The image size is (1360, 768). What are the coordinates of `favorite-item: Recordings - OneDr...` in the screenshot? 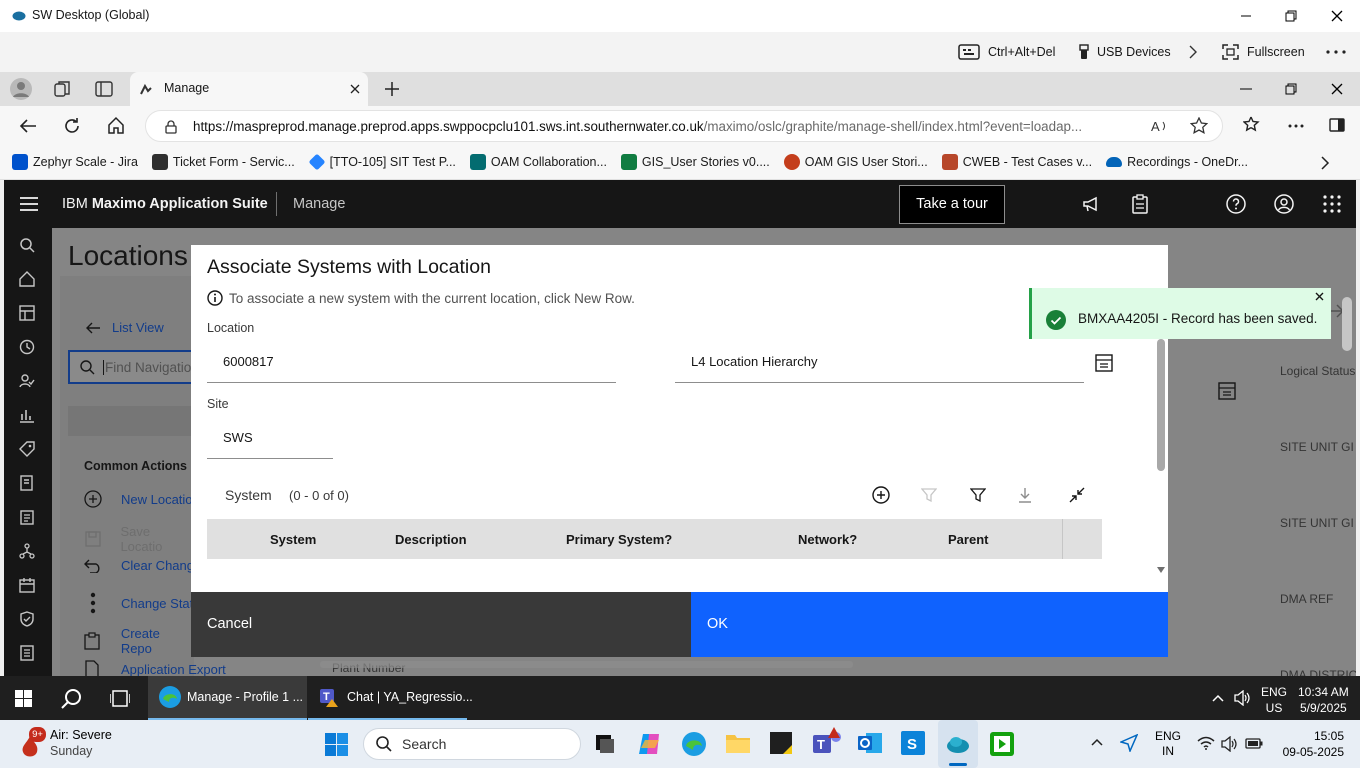 It's located at (1177, 162).